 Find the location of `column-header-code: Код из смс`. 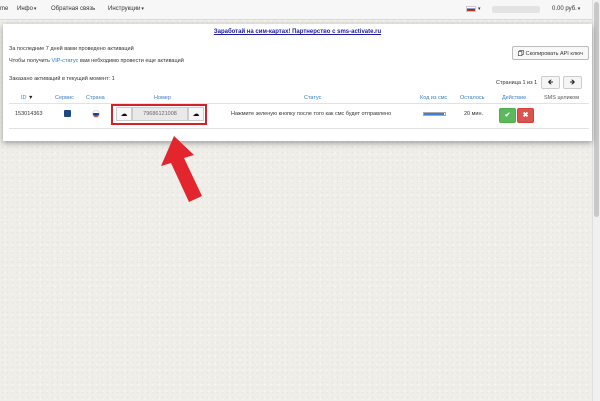

column-header-code: Код из смс is located at coordinates (433, 98).